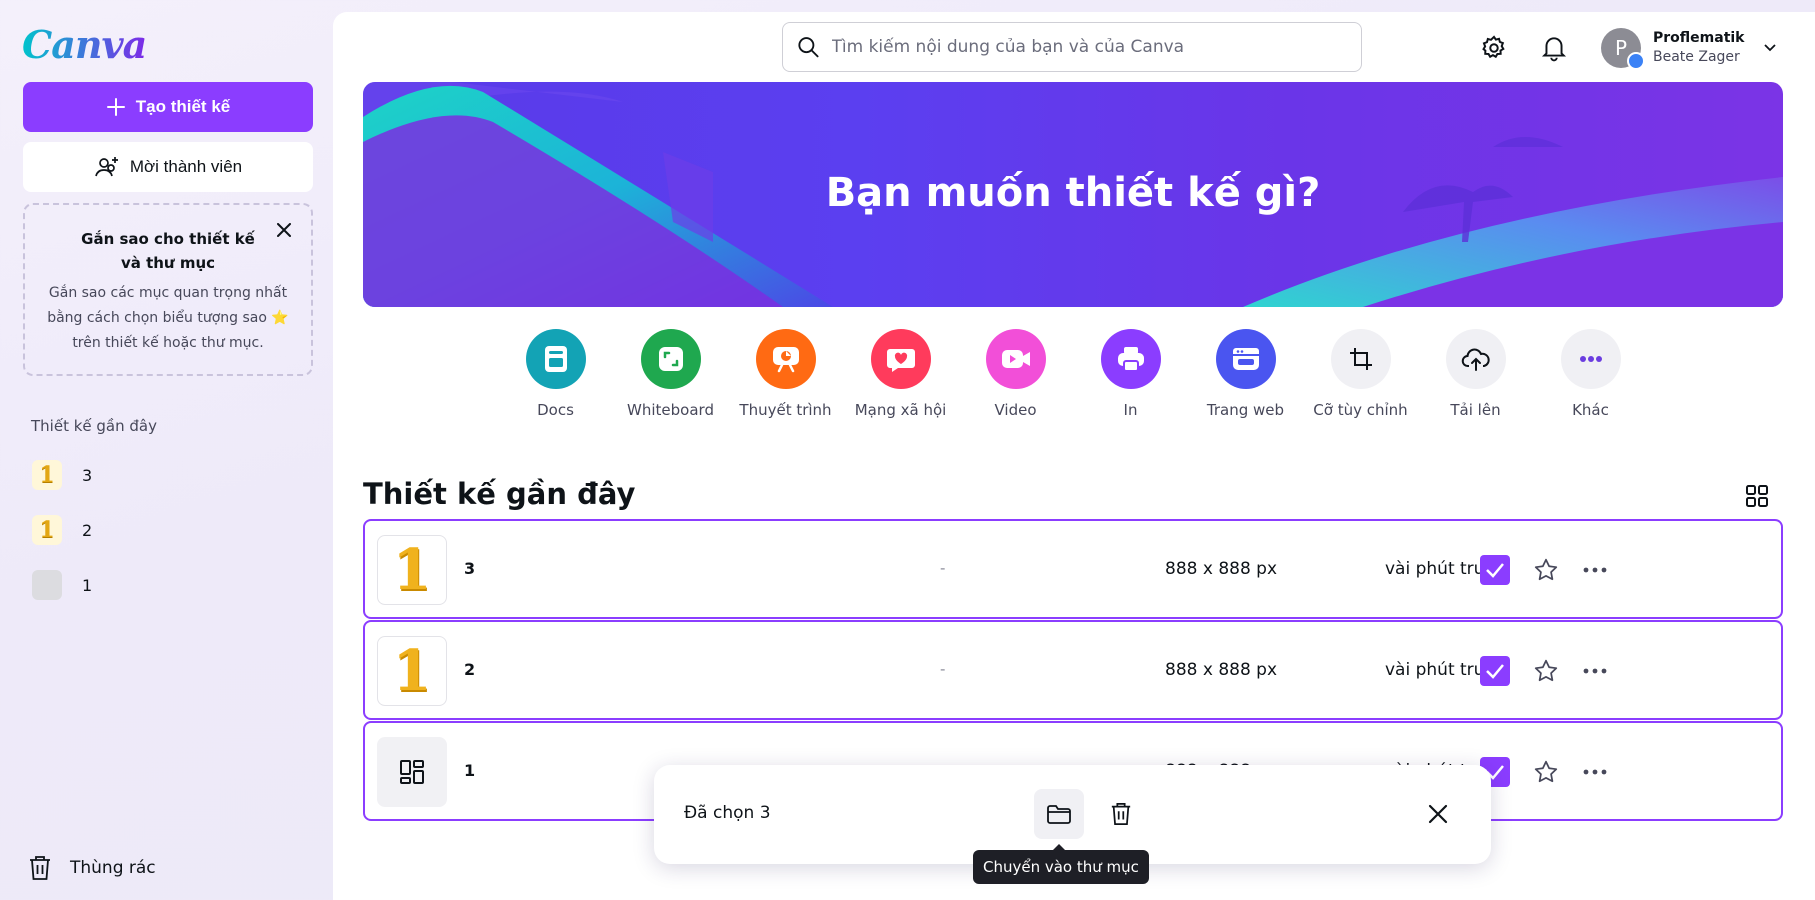  I want to click on banner-title: Bạn muốn thiết kế gì?, so click(1073, 193).